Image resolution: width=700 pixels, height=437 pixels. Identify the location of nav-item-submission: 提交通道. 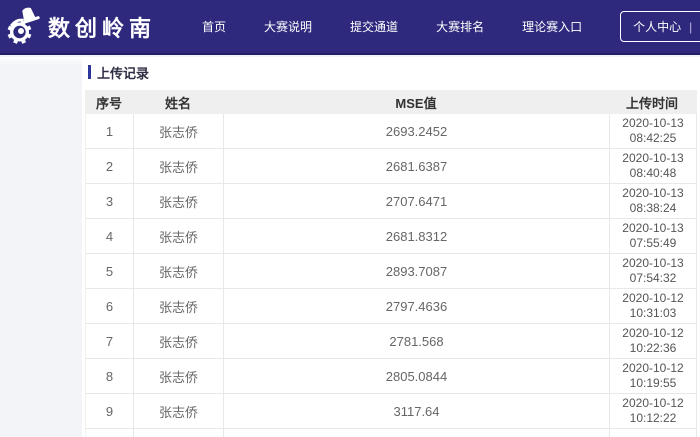
(374, 26).